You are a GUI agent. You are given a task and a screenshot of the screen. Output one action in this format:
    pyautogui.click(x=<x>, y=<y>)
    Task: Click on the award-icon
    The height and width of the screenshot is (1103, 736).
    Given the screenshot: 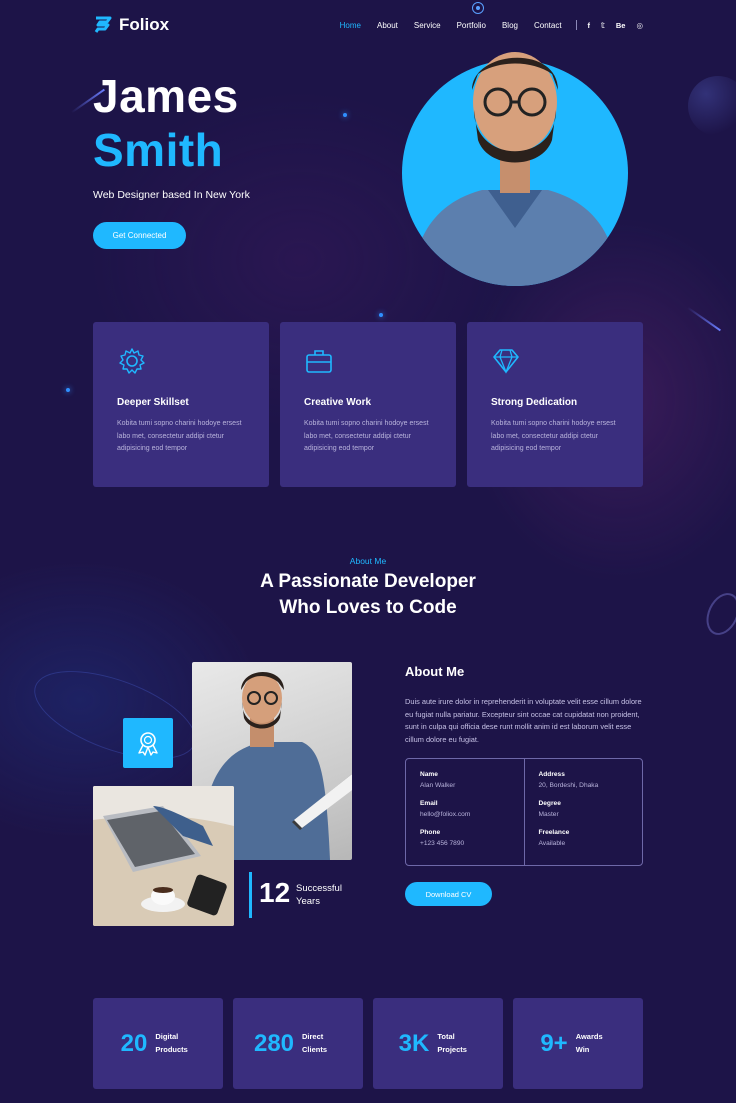 What is the action you would take?
    pyautogui.click(x=148, y=744)
    